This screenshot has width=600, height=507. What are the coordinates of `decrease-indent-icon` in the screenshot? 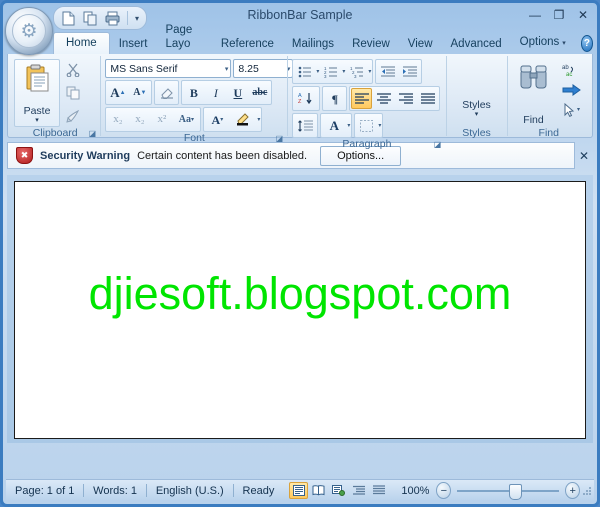 It's located at (387, 71).